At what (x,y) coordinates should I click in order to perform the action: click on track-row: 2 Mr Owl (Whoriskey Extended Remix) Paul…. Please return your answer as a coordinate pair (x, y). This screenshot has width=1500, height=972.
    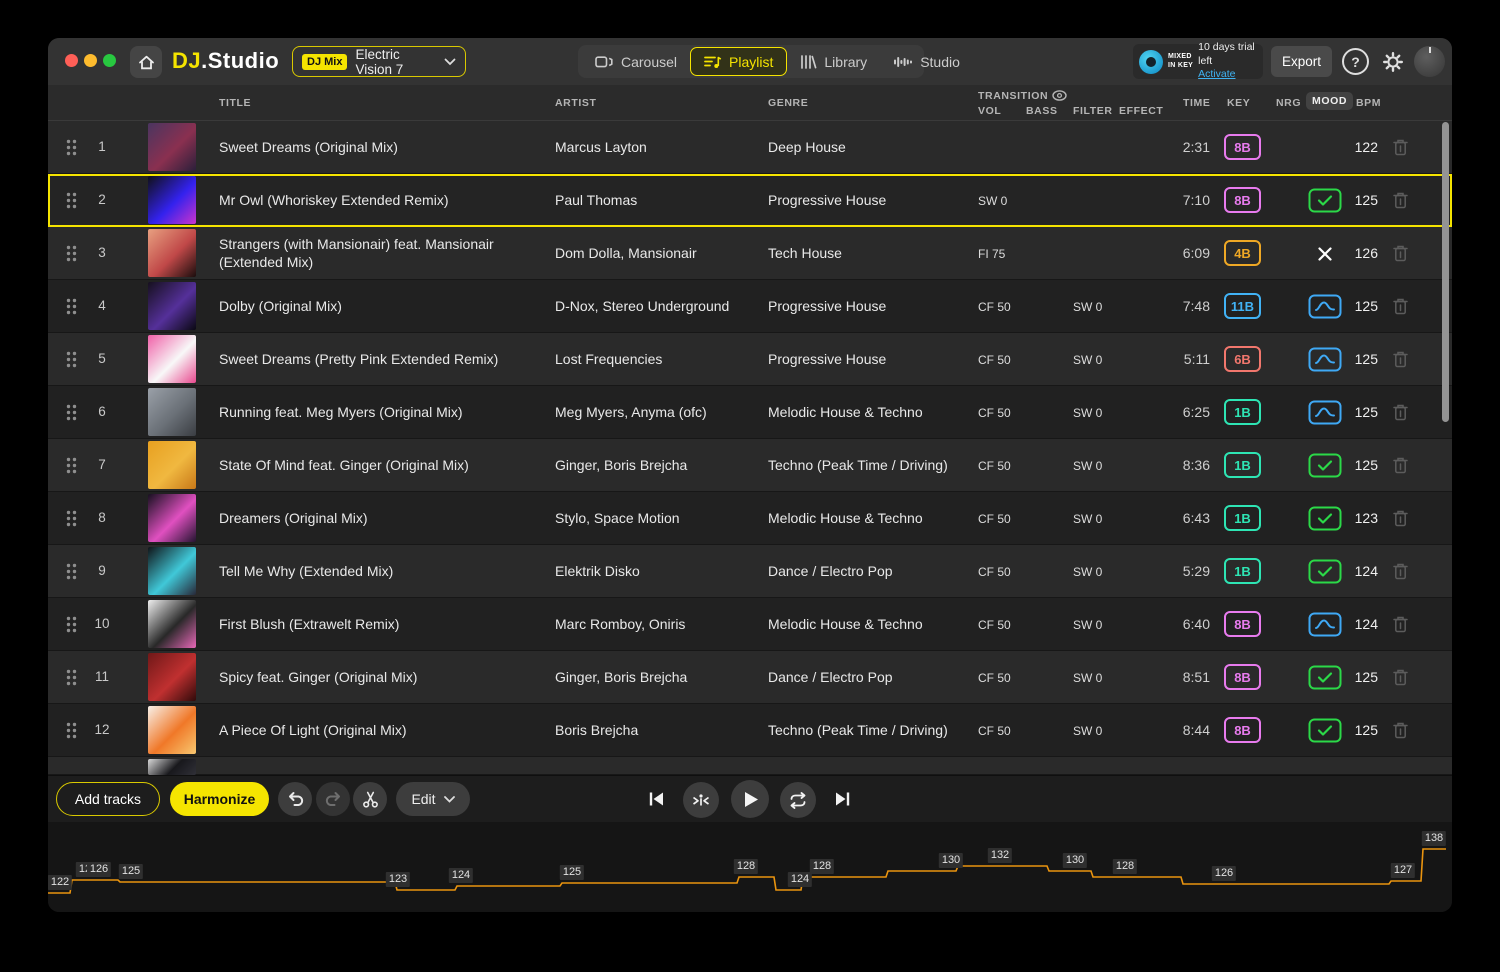
    Looking at the image, I should click on (750, 200).